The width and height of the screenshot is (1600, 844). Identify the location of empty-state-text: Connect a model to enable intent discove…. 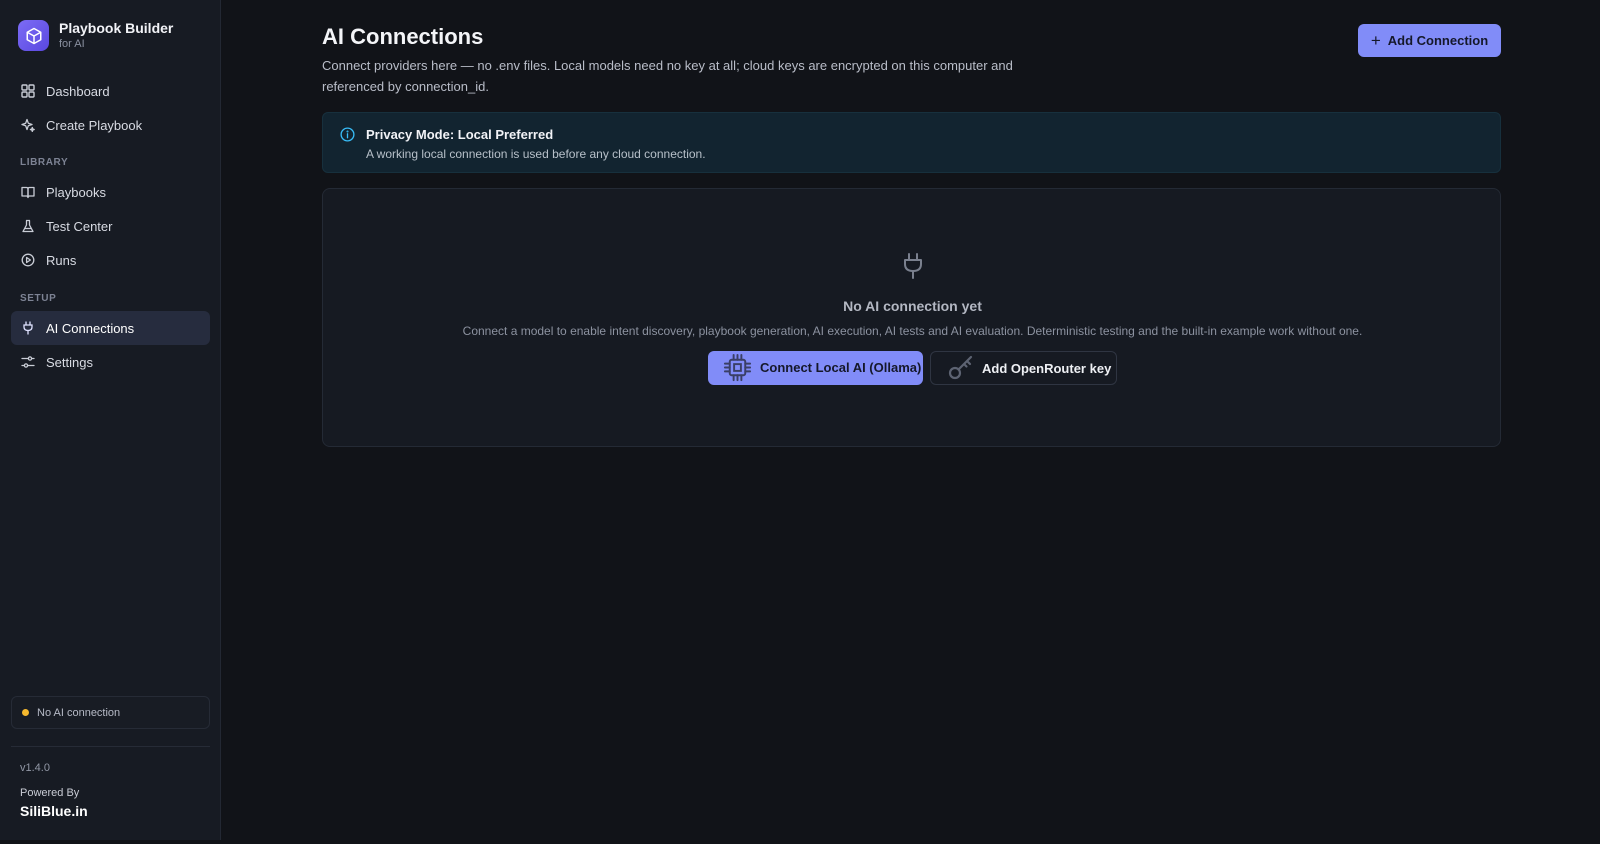
(912, 331).